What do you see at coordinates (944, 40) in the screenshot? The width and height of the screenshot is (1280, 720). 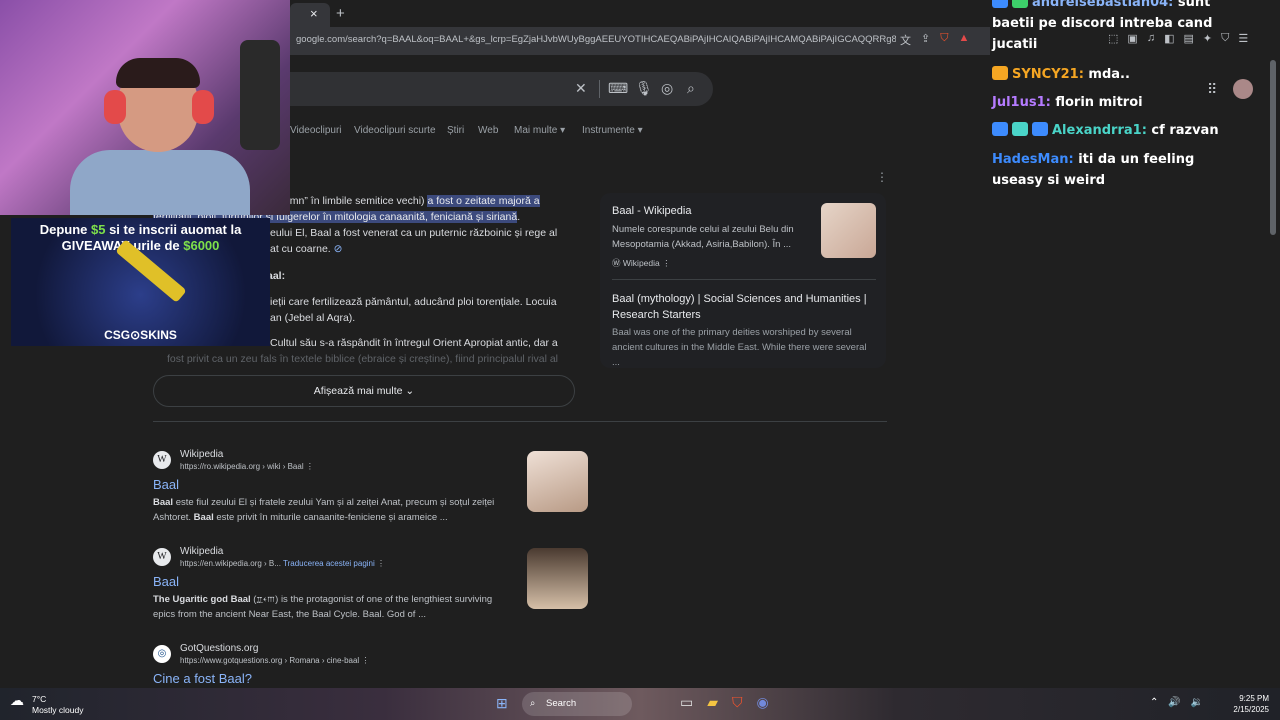 I see `brave-shield-icon: ⛉` at bounding box center [944, 40].